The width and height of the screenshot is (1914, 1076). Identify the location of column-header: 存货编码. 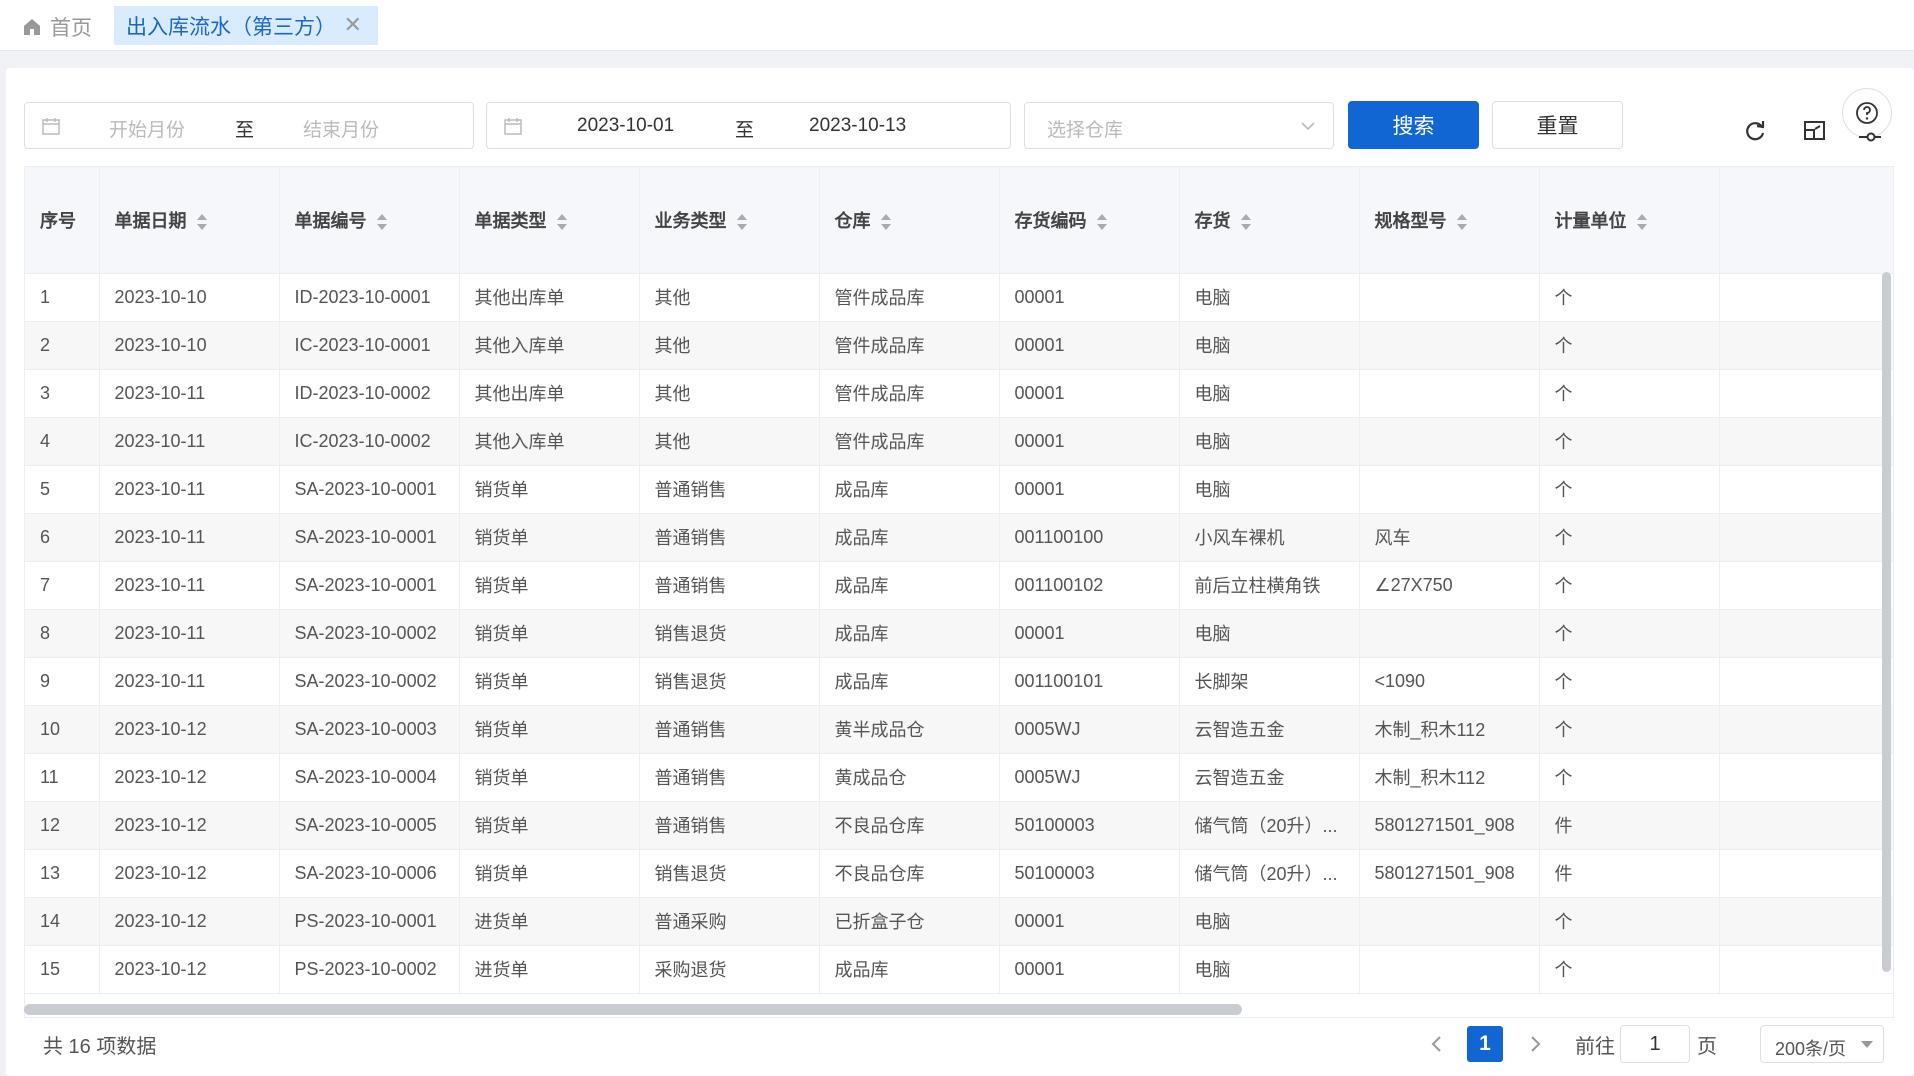
(1089, 220).